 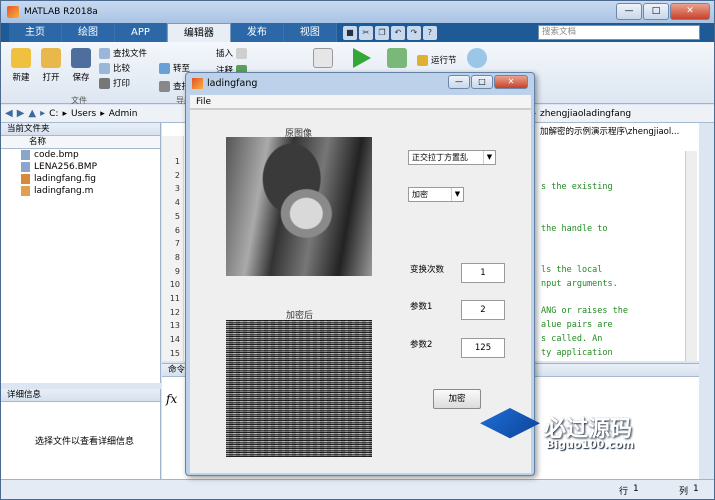 I want to click on tab-home: 主页, so click(x=35, y=32).